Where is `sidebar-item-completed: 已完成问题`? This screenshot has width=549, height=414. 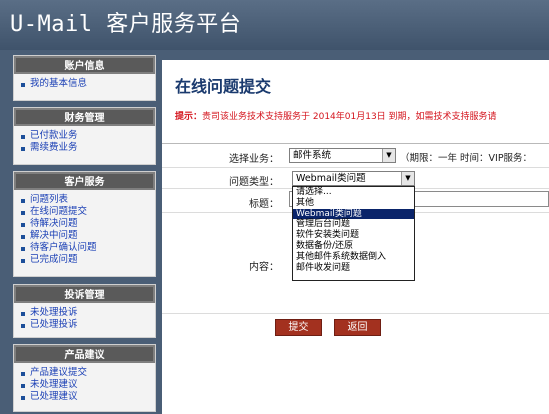
sidebar-item-completed: 已完成问题 is located at coordinates (88, 260).